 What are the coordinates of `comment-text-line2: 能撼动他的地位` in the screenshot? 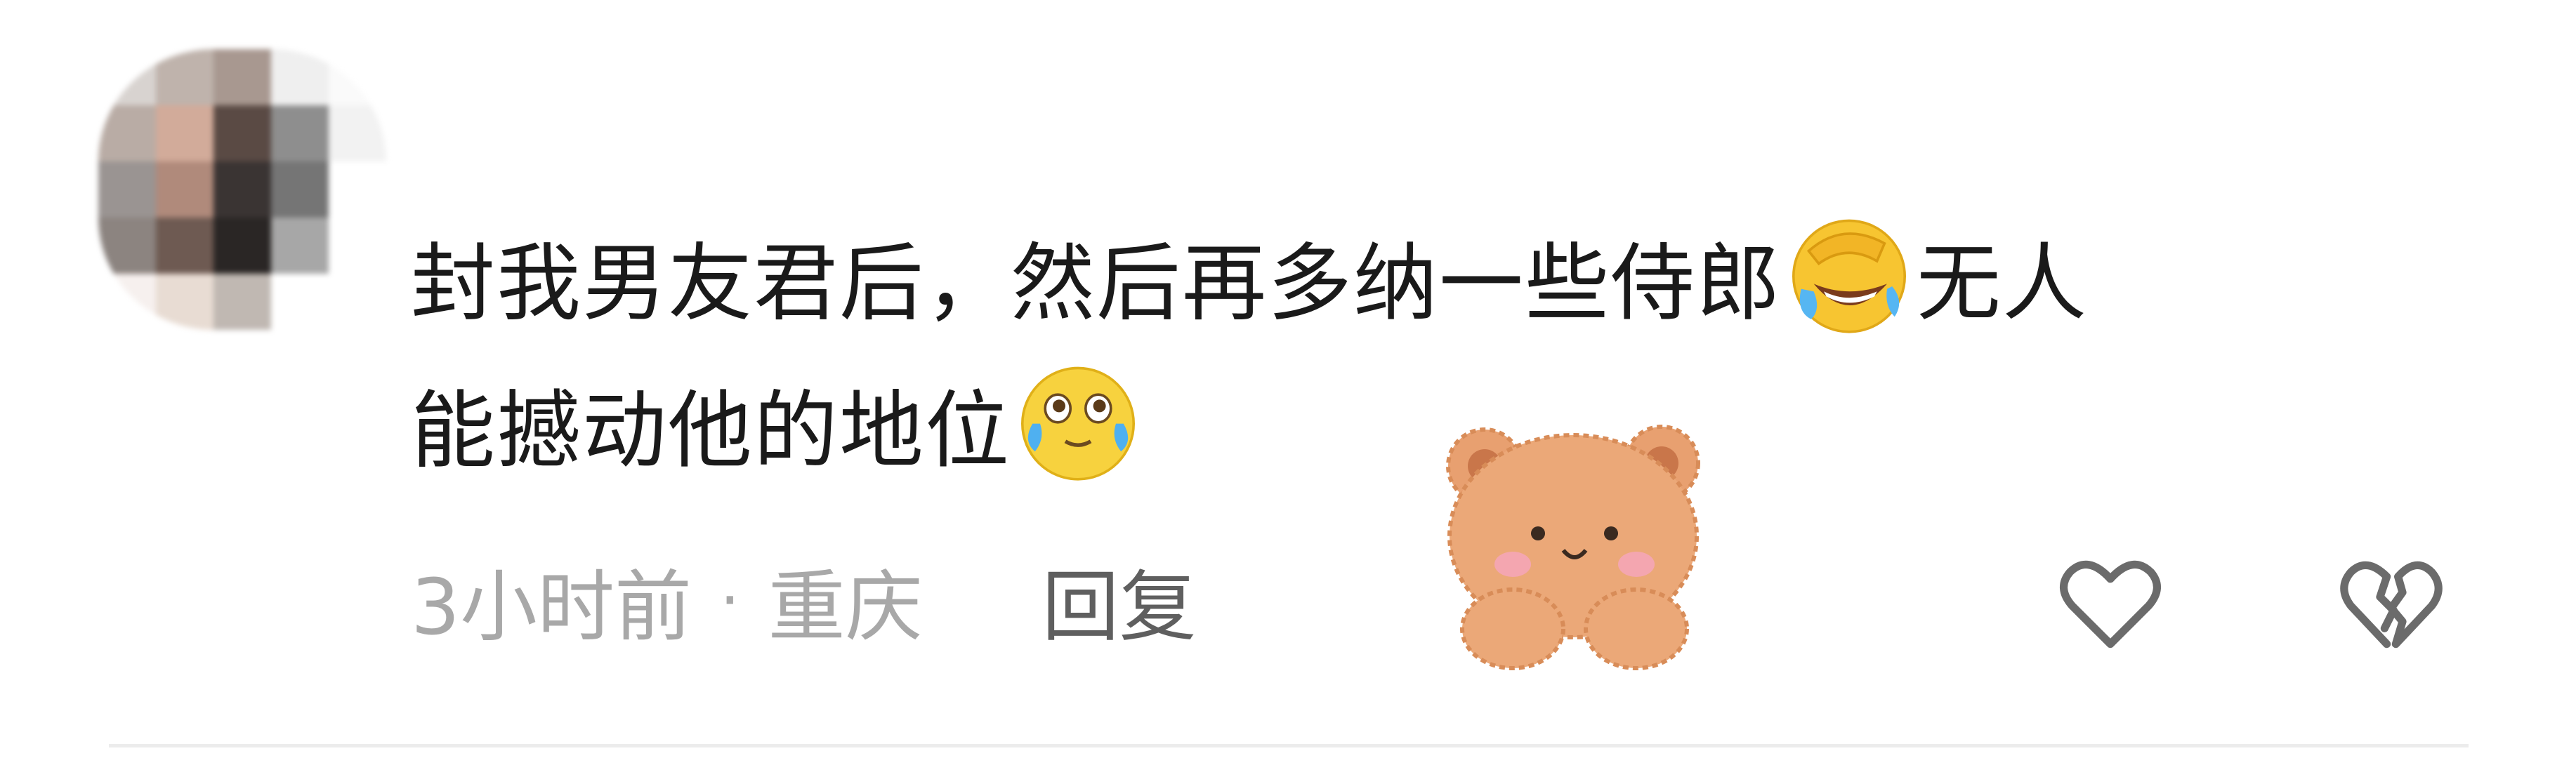 It's located at (711, 431).